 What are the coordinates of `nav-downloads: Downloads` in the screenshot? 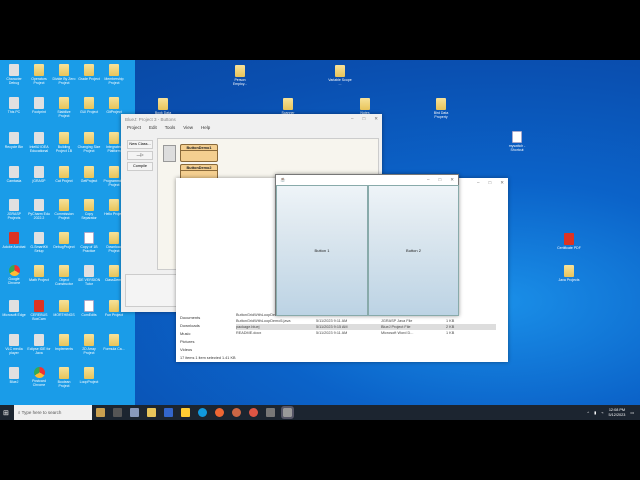 It's located at (190, 326).